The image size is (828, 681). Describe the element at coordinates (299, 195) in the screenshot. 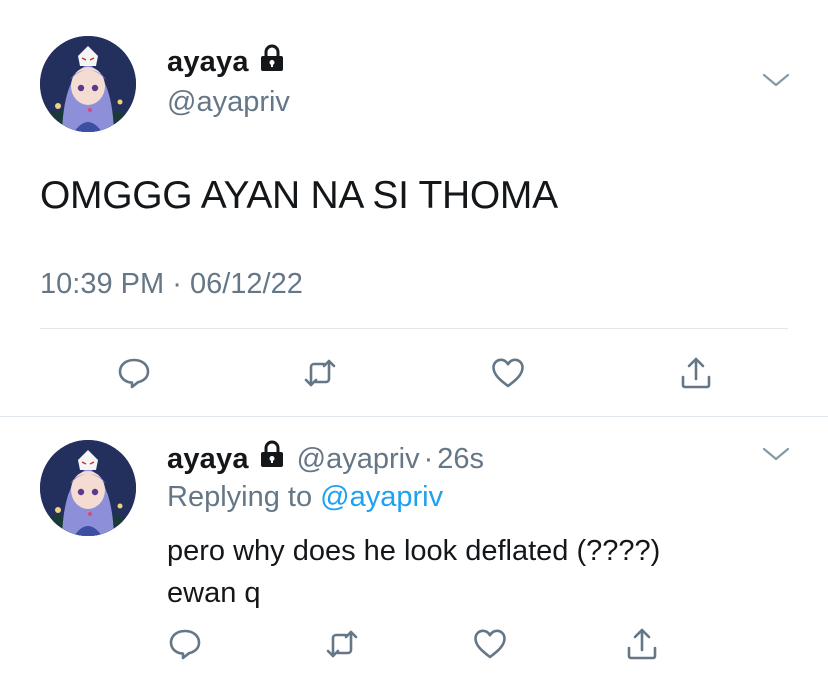

I see `tweet-text: OMGGG AYAN NA SI THOMA` at that location.